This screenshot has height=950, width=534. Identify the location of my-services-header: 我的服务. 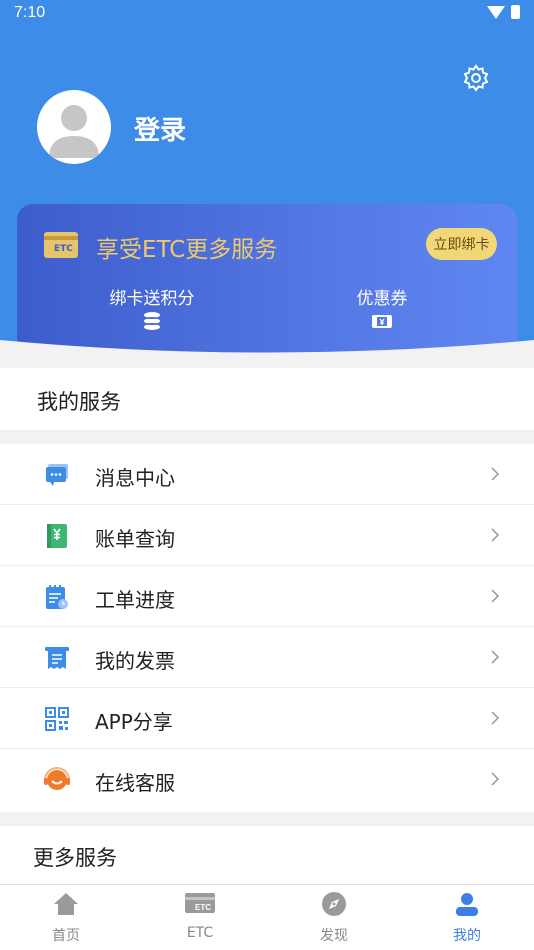
(267, 399).